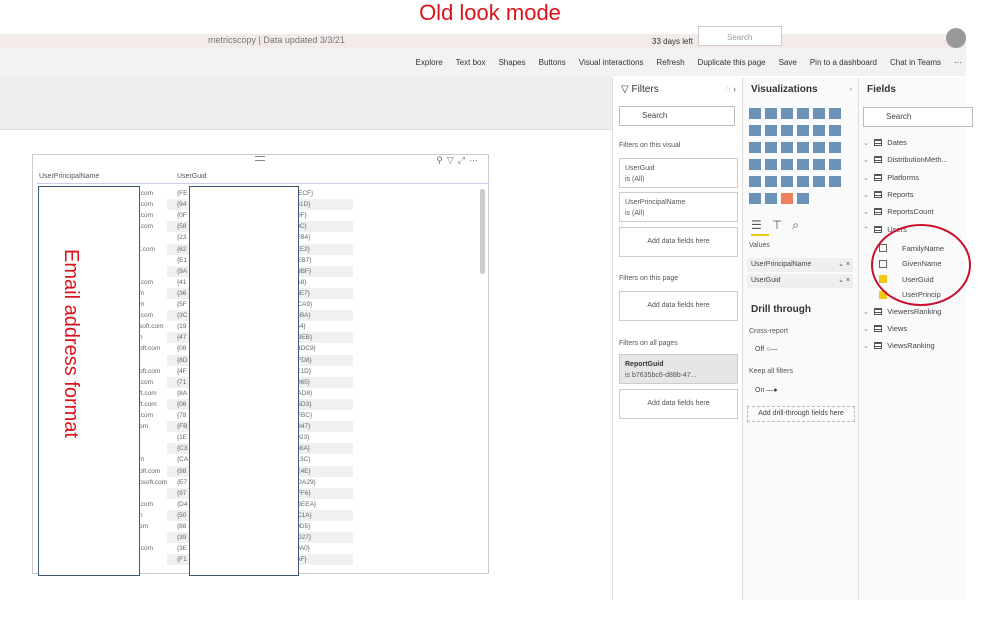 The width and height of the screenshot is (999, 620). Describe the element at coordinates (671, 62) in the screenshot. I see `refresh-button: Refresh` at that location.